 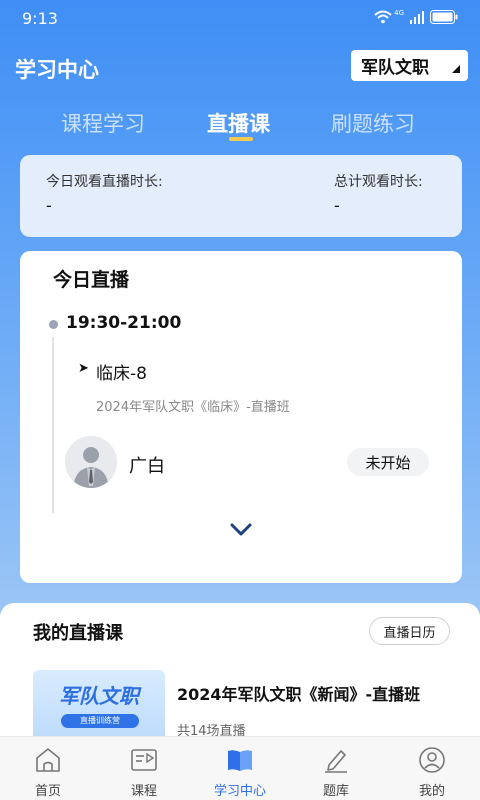 I want to click on my-course-title: 2024年军队文职《新闻》-直播班, so click(x=299, y=694).